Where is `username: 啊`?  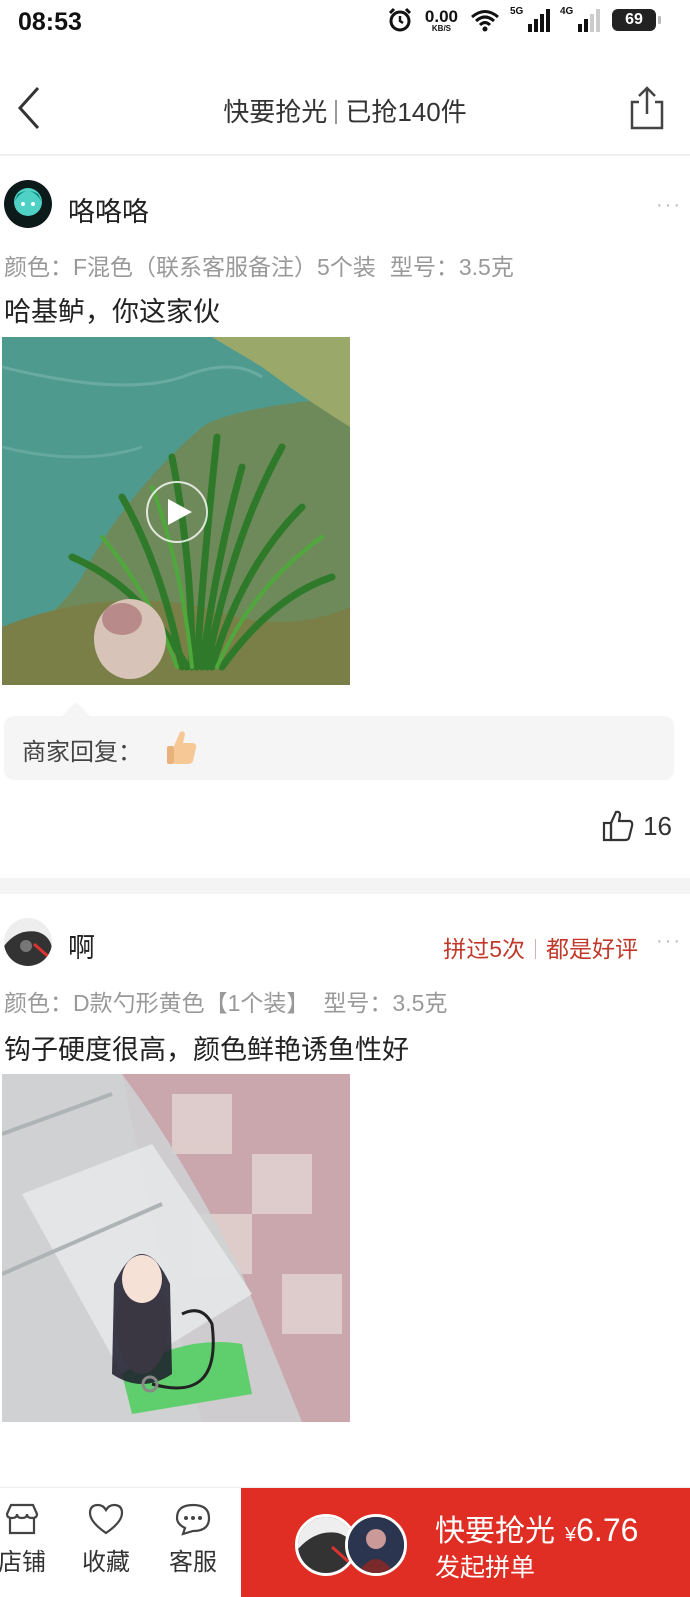
username: 啊 is located at coordinates (81, 945).